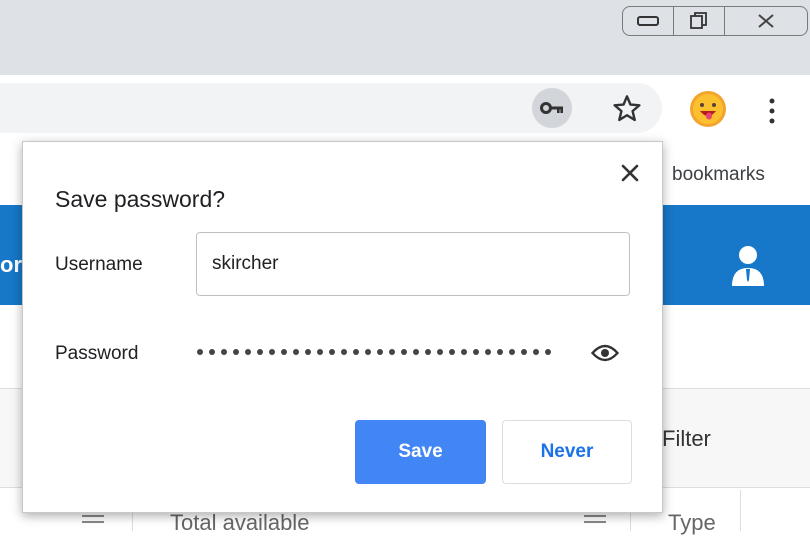 This screenshot has width=810, height=536. I want to click on key-icon, so click(551, 108).